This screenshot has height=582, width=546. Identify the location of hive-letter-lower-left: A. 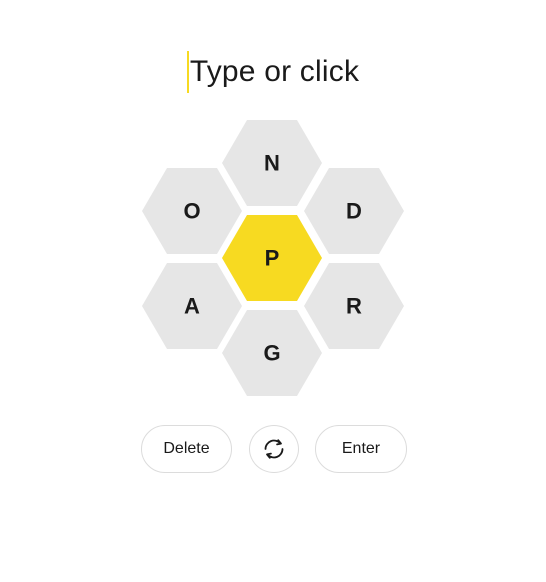
(192, 306).